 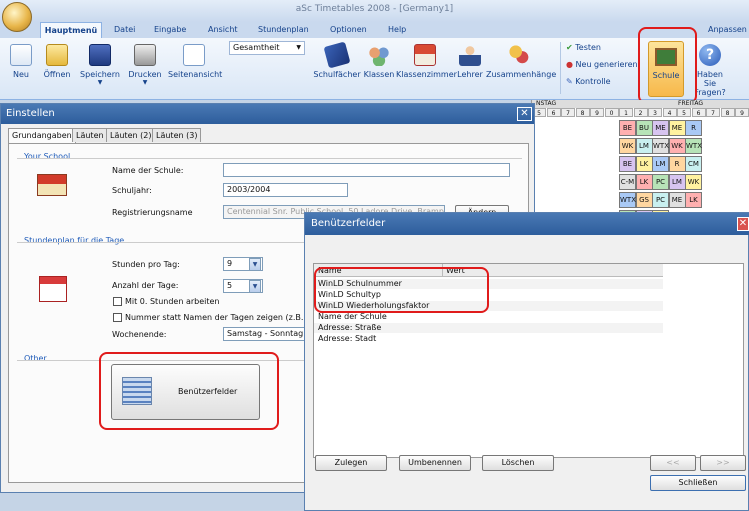 I want to click on zero-hours-checkbox, so click(x=117, y=301).